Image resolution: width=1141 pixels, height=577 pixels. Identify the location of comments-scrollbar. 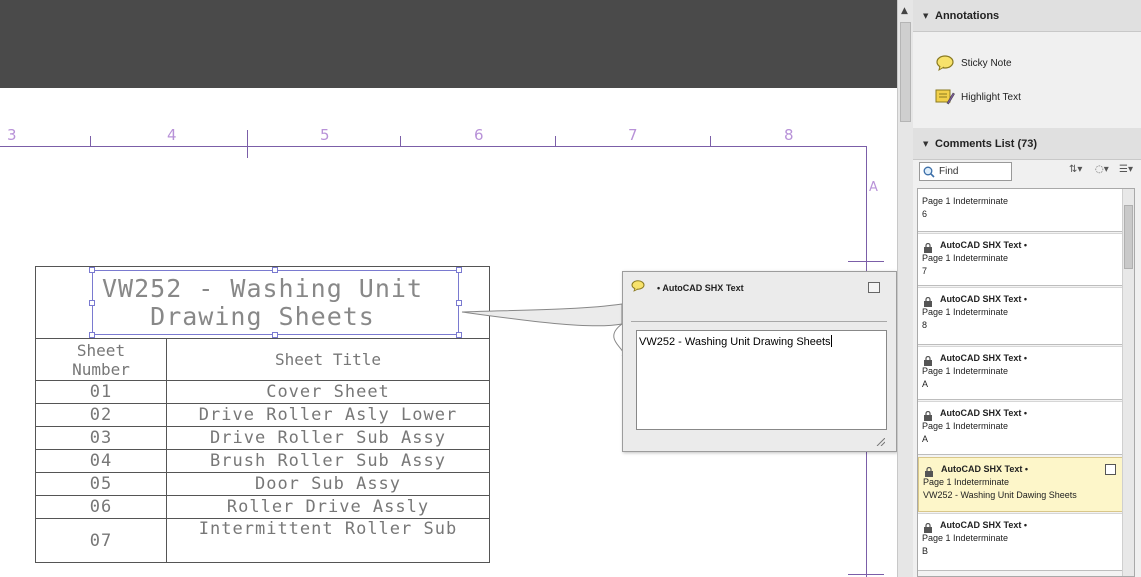
(1128, 382).